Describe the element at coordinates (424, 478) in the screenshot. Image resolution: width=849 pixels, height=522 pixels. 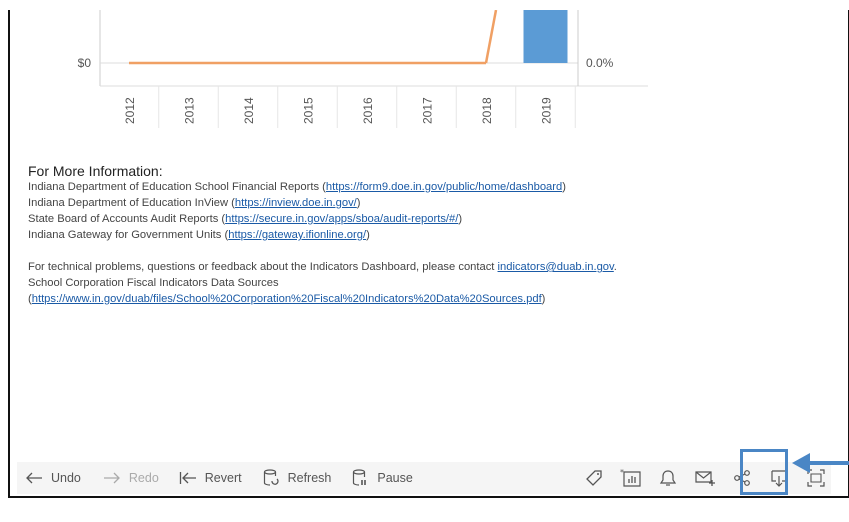
I see `toolbar: Undo Redo Revert Refresh Pause *` at that location.